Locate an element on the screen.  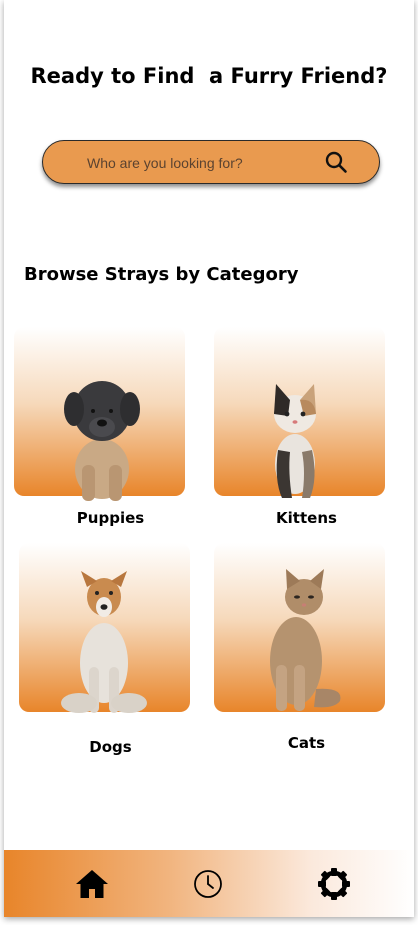
section-title: Browse Strays by Category is located at coordinates (161, 274).